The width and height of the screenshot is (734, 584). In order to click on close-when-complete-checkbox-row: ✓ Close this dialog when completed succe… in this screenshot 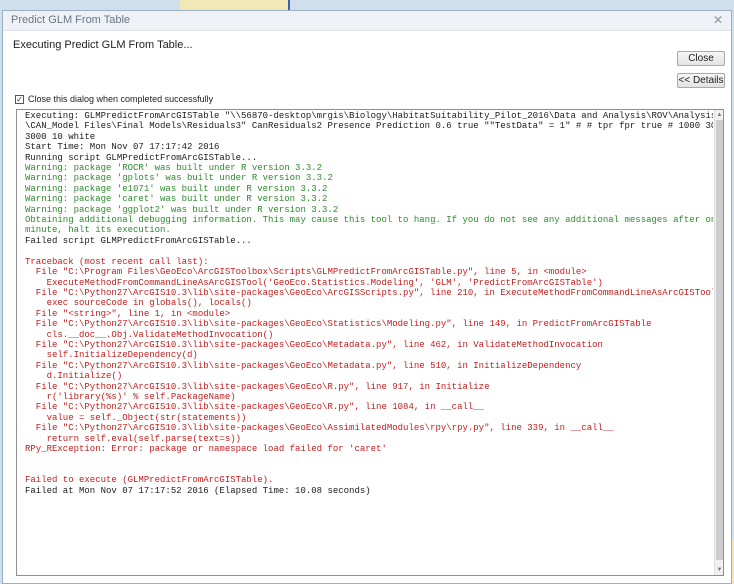, I will do `click(114, 99)`.